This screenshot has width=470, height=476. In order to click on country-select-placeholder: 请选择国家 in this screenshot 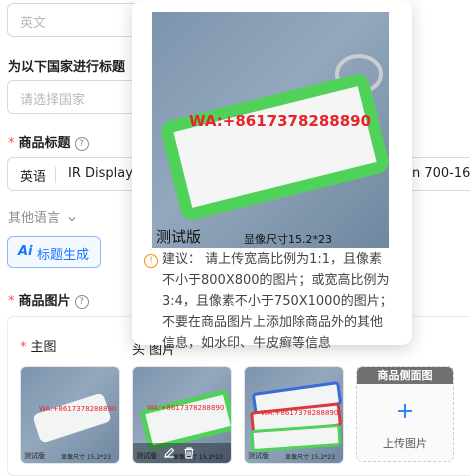, I will do `click(53, 100)`.